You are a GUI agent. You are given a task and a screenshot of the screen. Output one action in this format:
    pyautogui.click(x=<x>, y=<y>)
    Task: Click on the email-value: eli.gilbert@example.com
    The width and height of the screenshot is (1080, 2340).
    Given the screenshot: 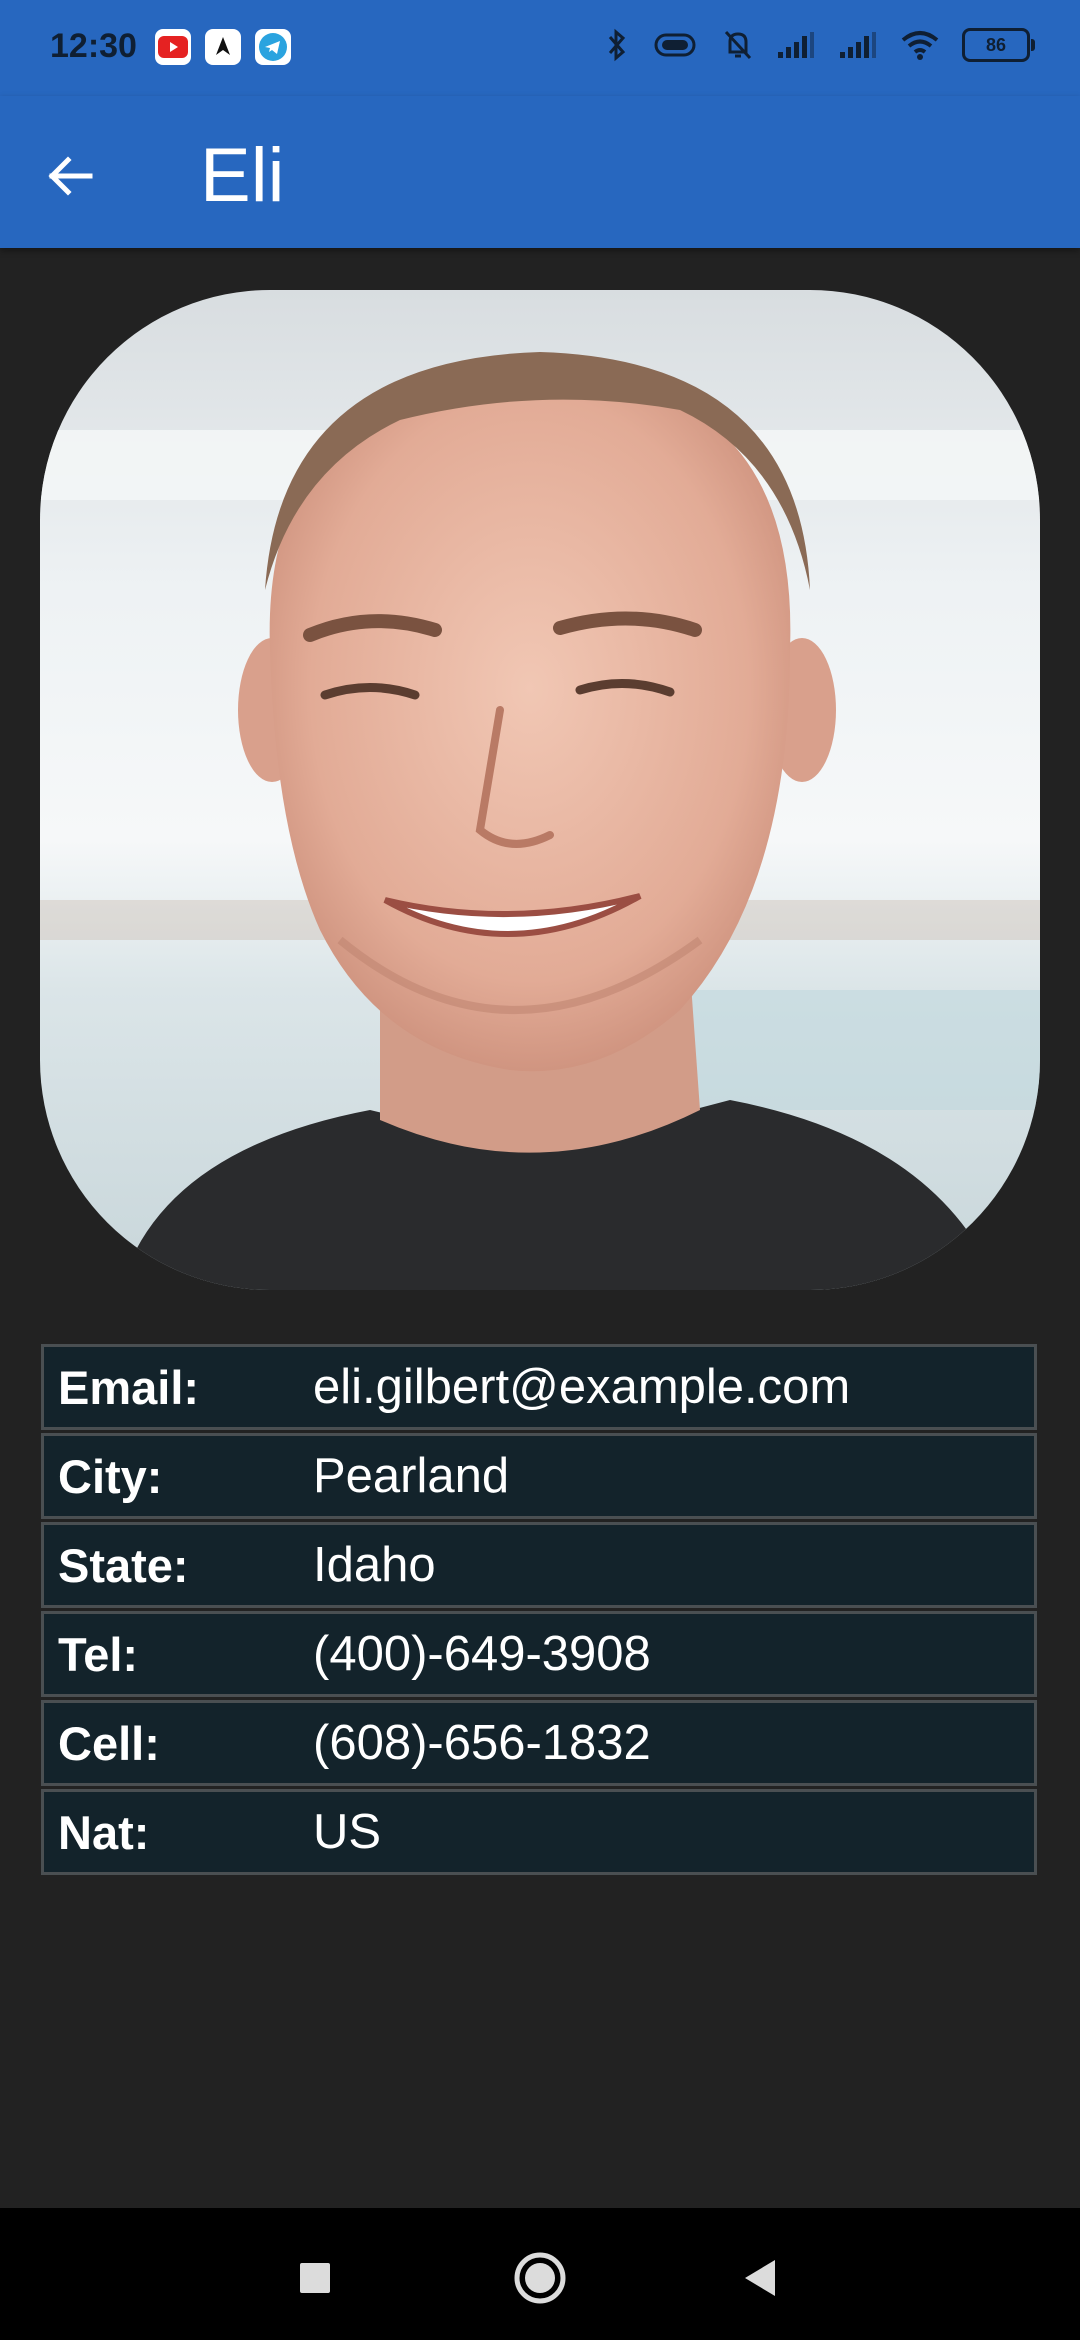 What is the action you would take?
    pyautogui.click(x=582, y=1387)
    